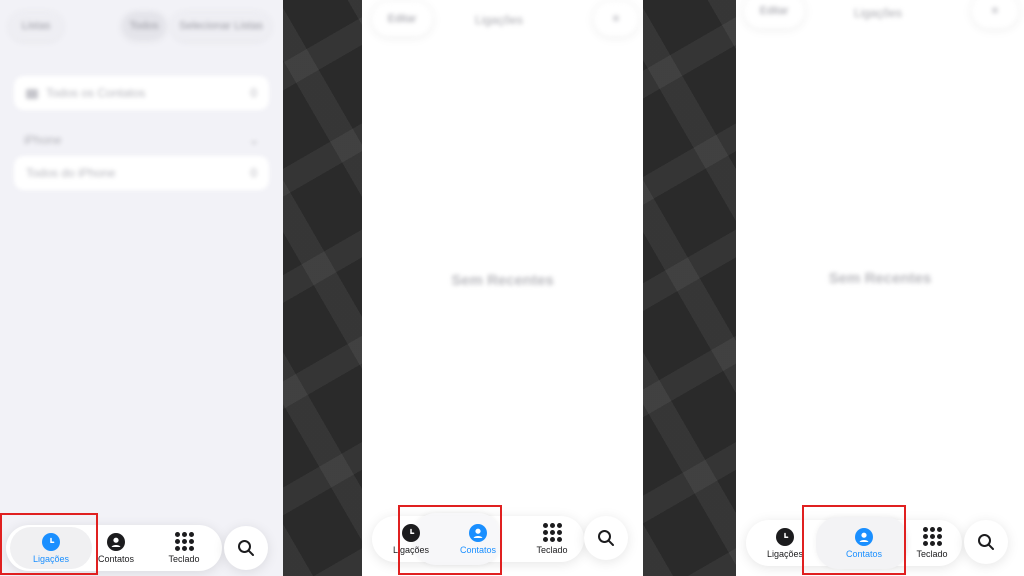 This screenshot has width=1024, height=576. Describe the element at coordinates (141, 140) in the screenshot. I see `iphone-section-header: iPhone ⌄` at that location.